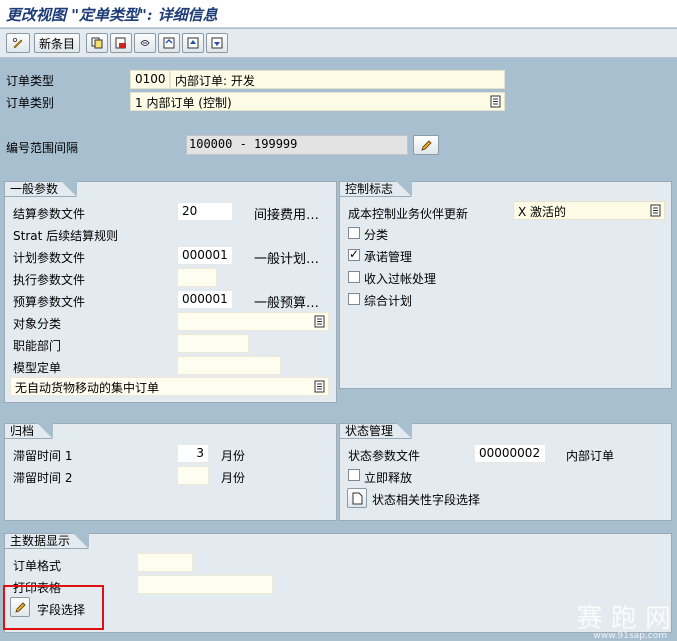  I want to click on toolbar: 新条目, so click(338, 43).